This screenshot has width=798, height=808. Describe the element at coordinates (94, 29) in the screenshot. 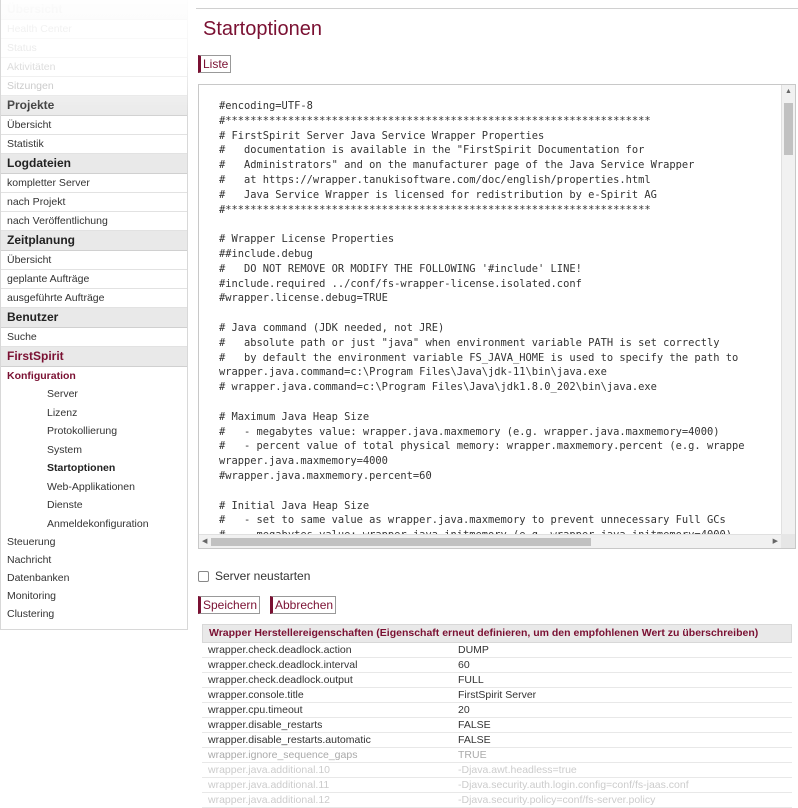

I see `sidebar-item-health-center: Health Center` at that location.